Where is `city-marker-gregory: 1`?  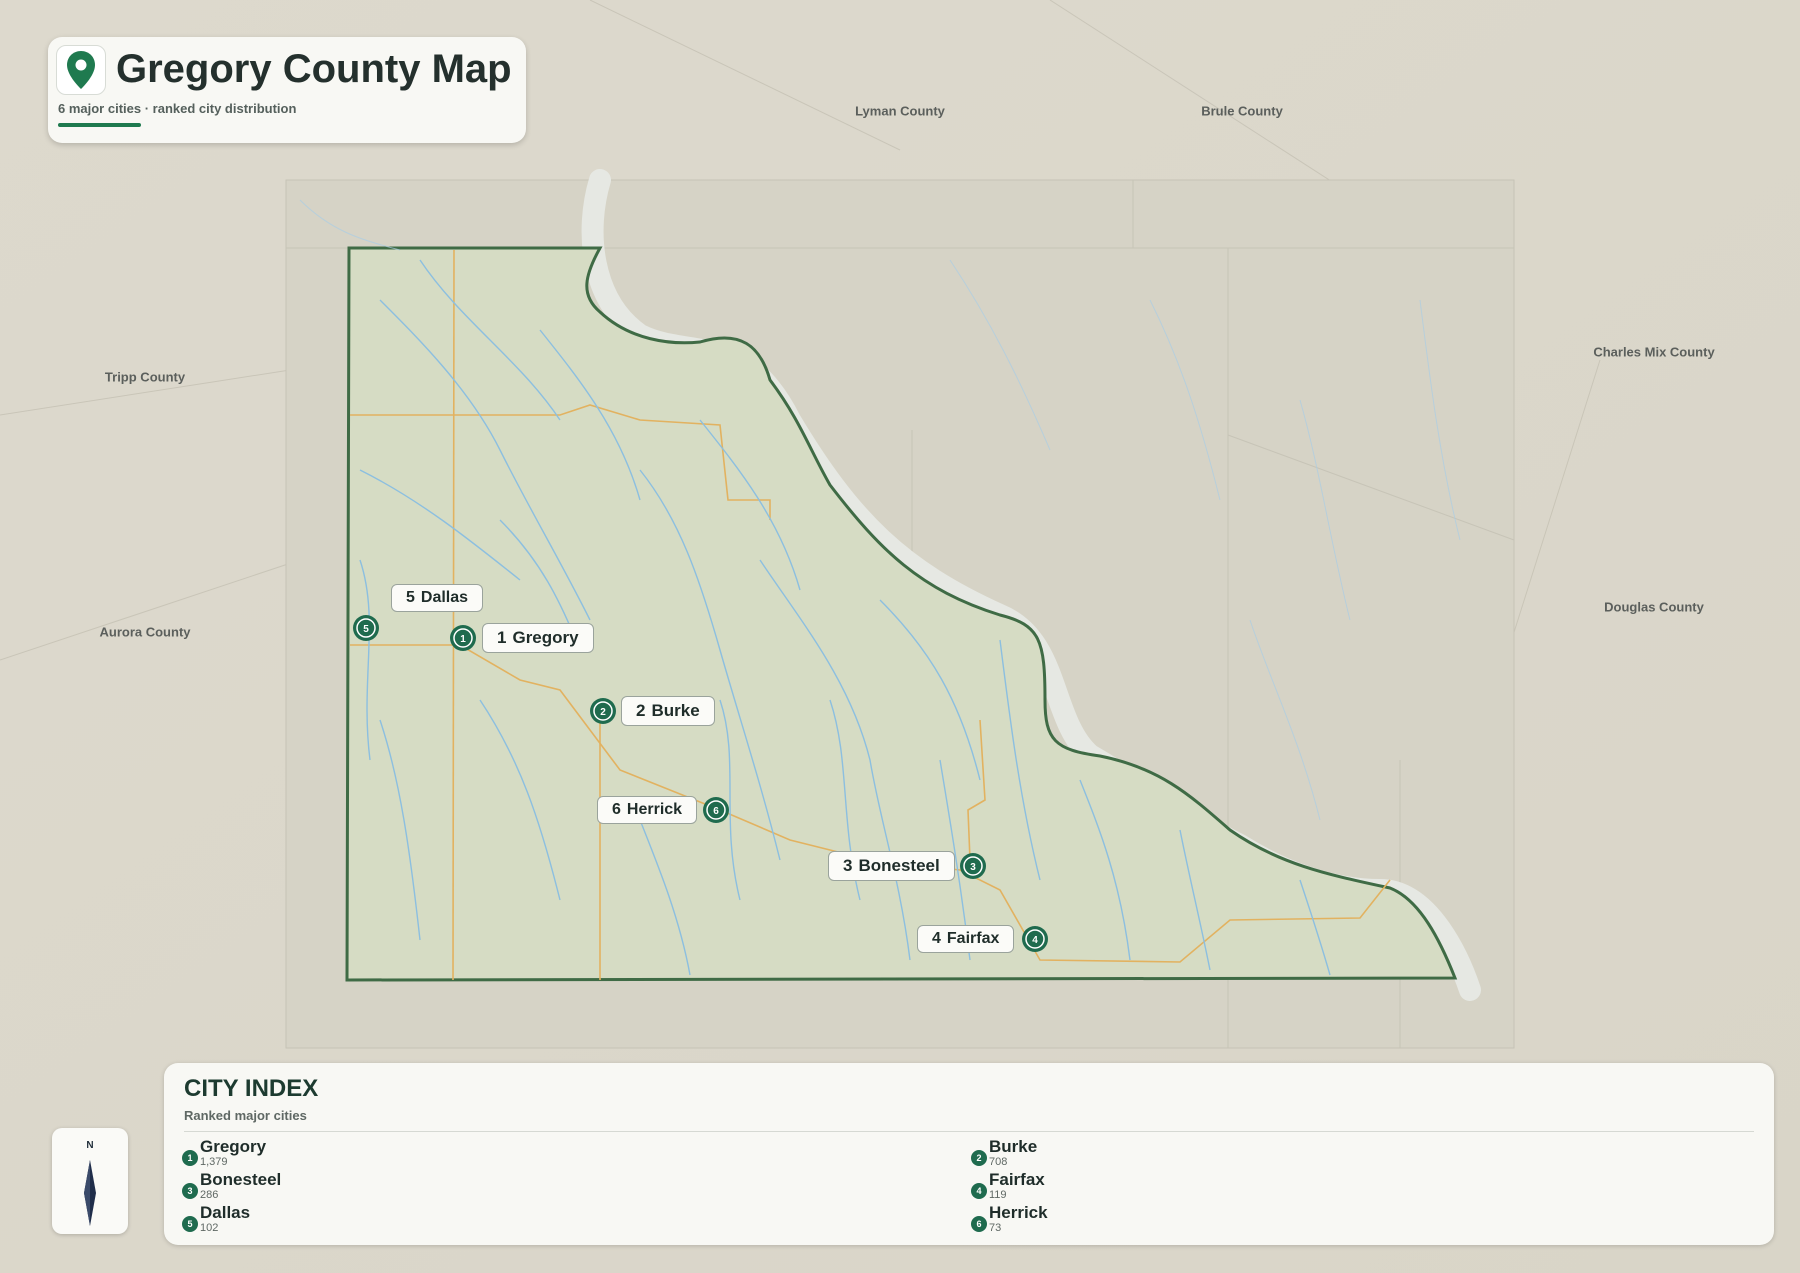
city-marker-gregory: 1 is located at coordinates (463, 638).